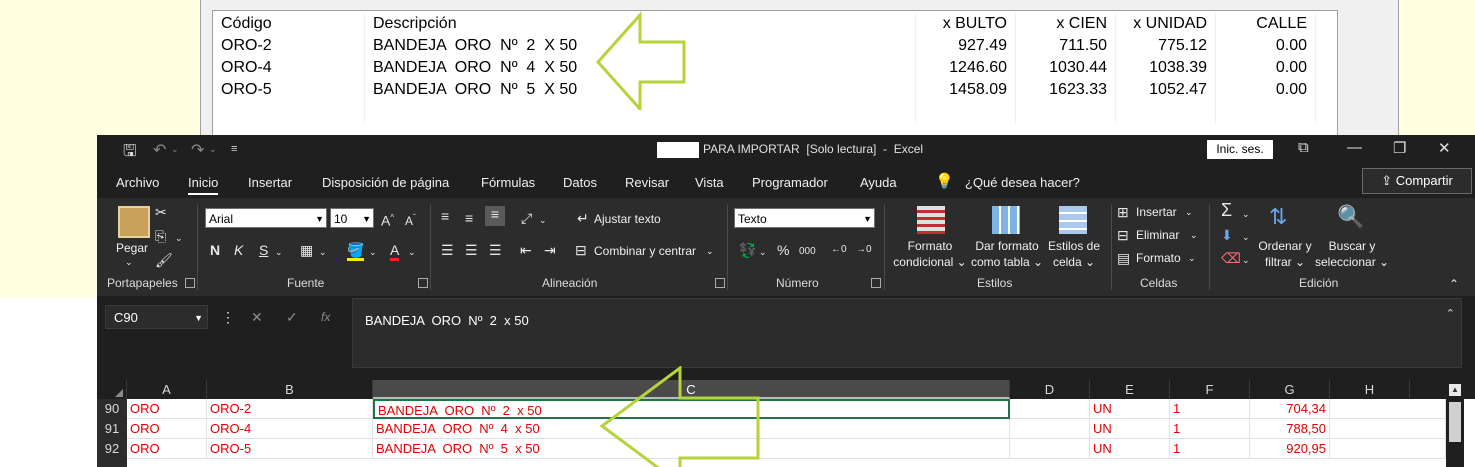 The width and height of the screenshot is (1475, 467). Describe the element at coordinates (640, 24) in the screenshot. I see `legacy-header-descripcion: Descripción` at that location.